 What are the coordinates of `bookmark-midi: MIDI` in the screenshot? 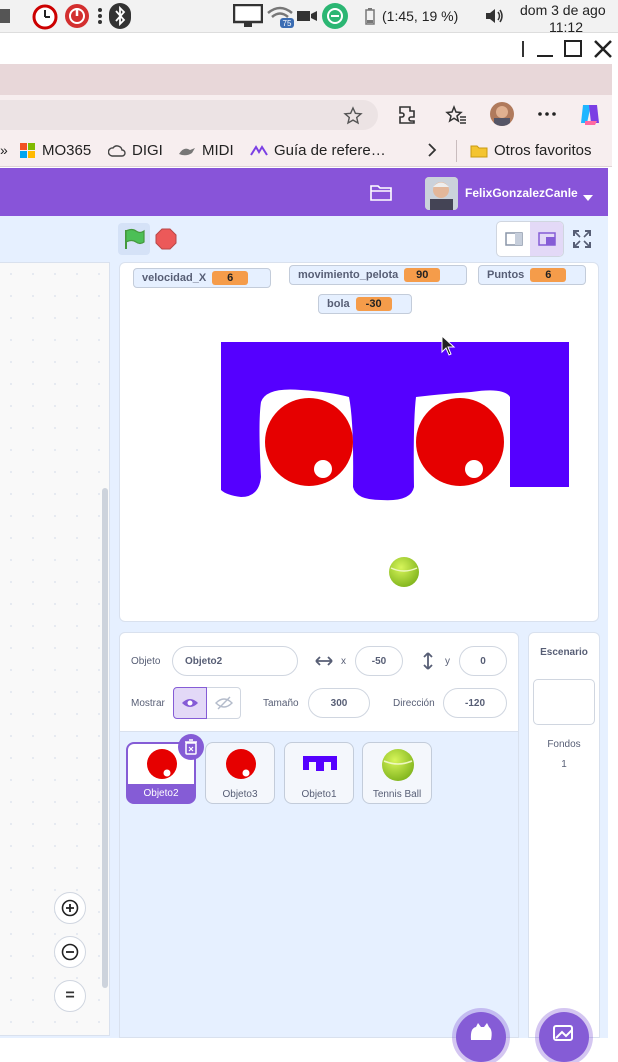 It's located at (206, 150).